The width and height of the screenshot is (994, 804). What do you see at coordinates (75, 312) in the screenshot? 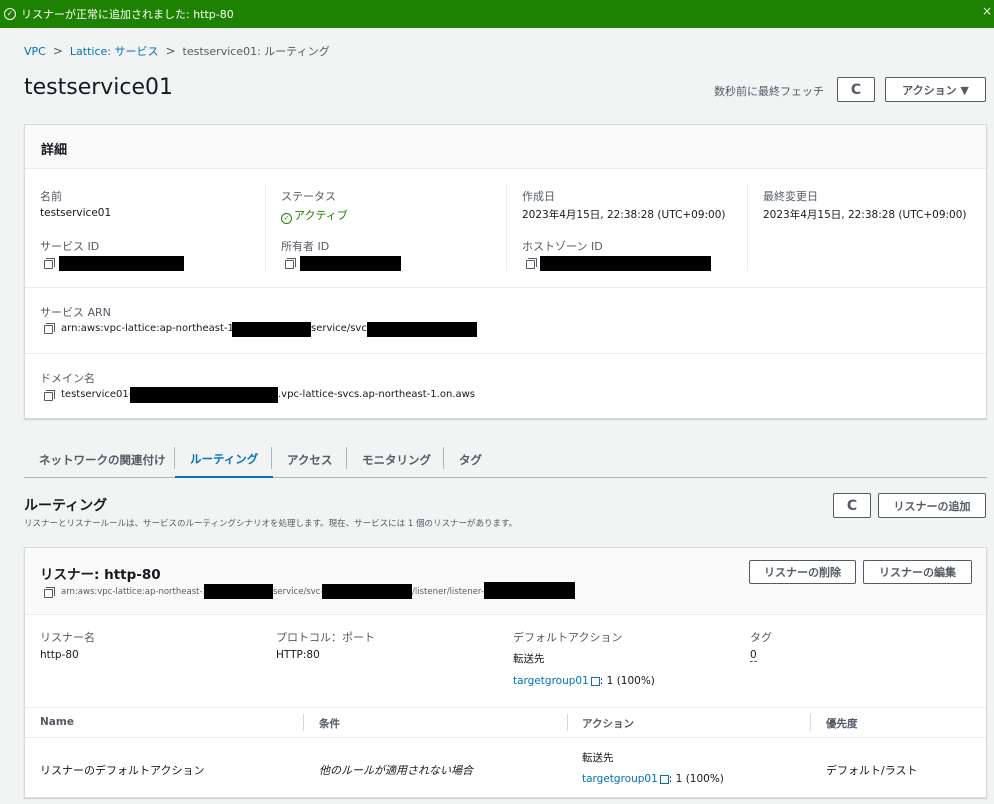
I see `service-arn-label: サービス ARN` at bounding box center [75, 312].